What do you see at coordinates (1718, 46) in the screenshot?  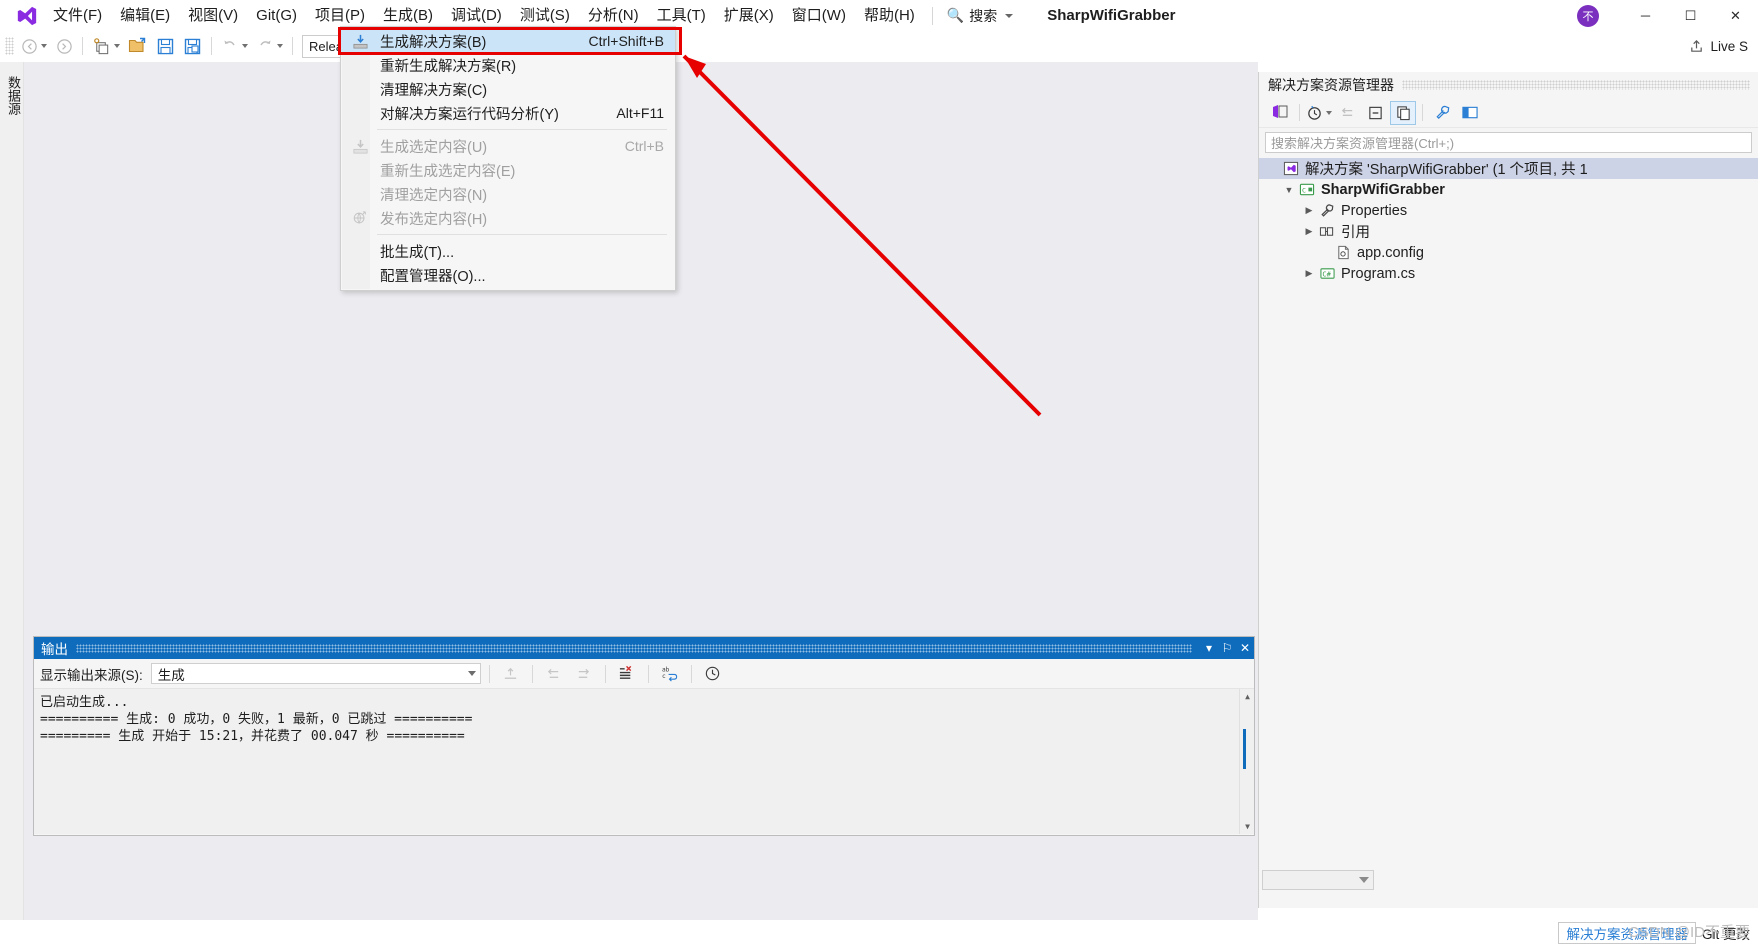 I see `live-share-button: Live S` at bounding box center [1718, 46].